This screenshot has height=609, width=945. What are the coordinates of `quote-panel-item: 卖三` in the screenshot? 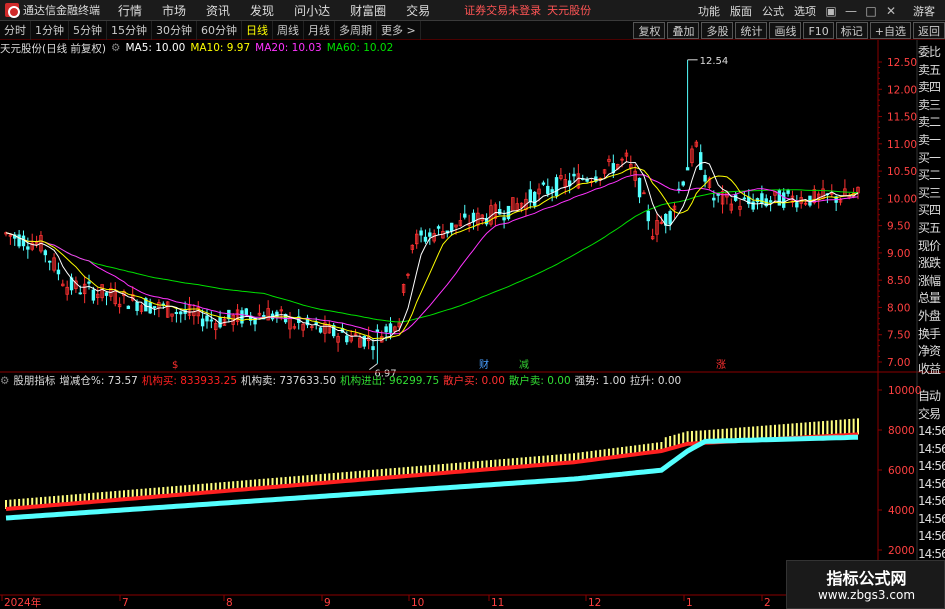 It's located at (931, 106).